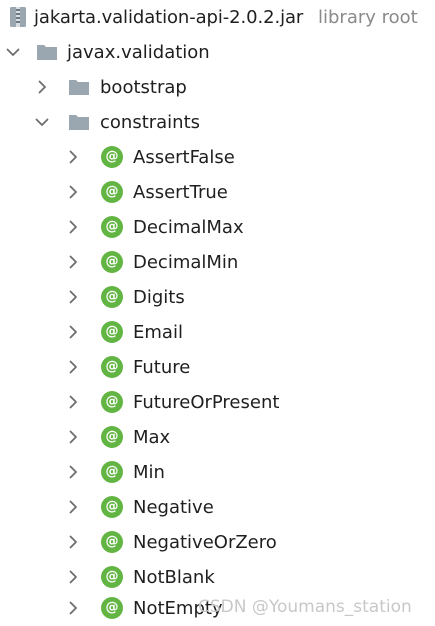 This screenshot has height=626, width=435. Describe the element at coordinates (184, 157) in the screenshot. I see `annotation-label: AssertFalse` at that location.